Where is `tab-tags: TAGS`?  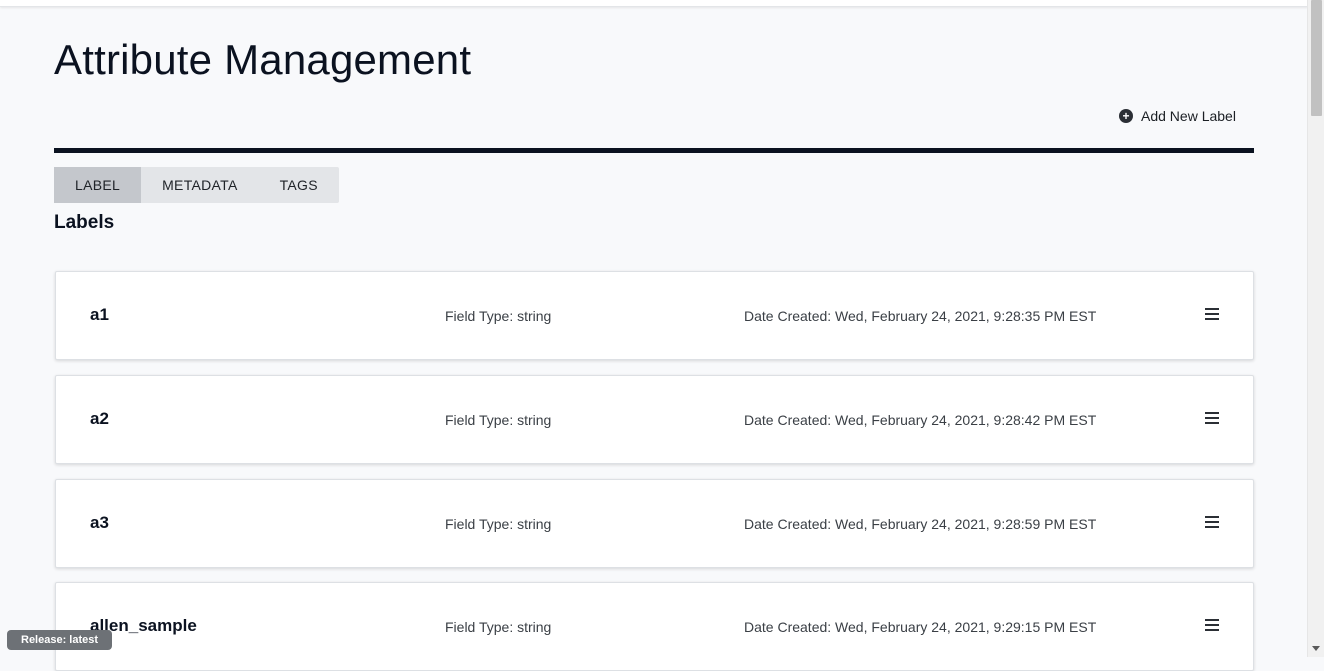 tab-tags: TAGS is located at coordinates (299, 185).